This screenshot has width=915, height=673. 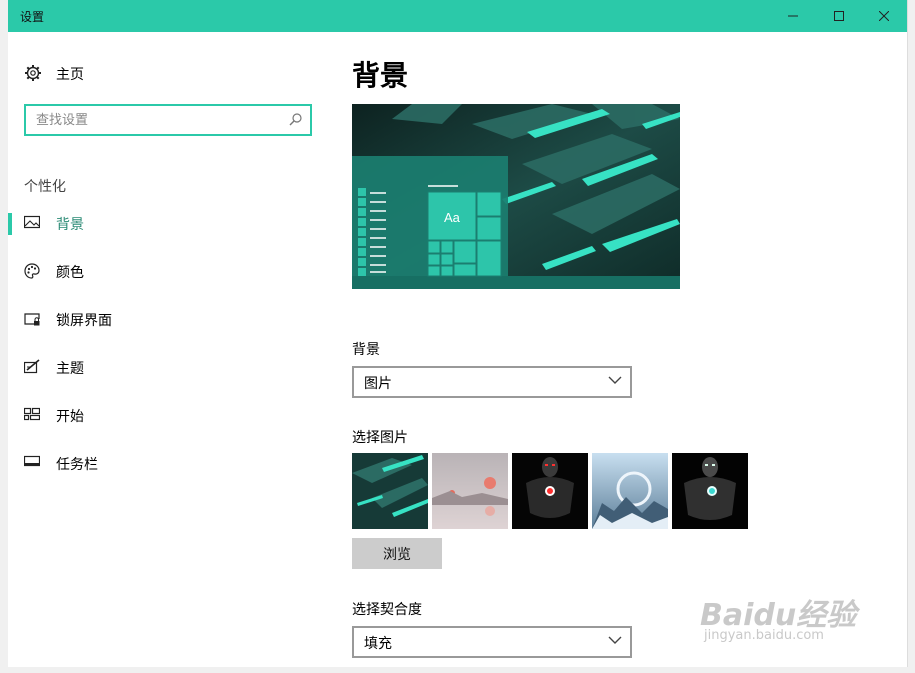 What do you see at coordinates (84, 321) in the screenshot?
I see `sidebar-item-label: 锁屏界面` at bounding box center [84, 321].